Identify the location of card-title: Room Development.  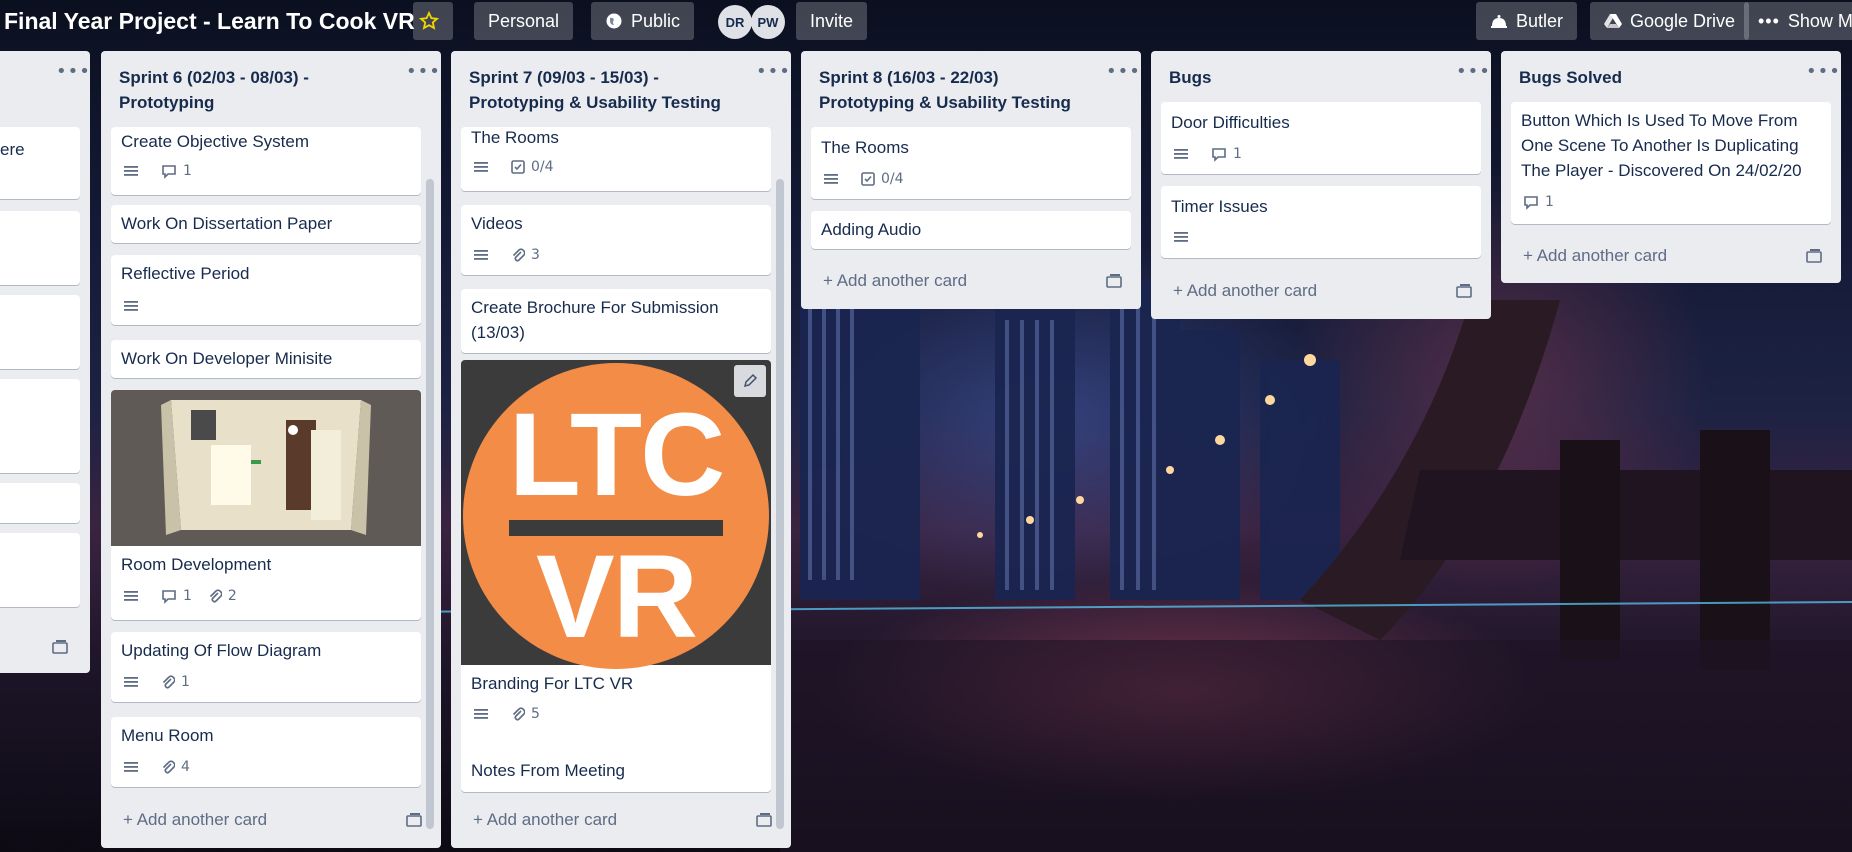
(196, 564).